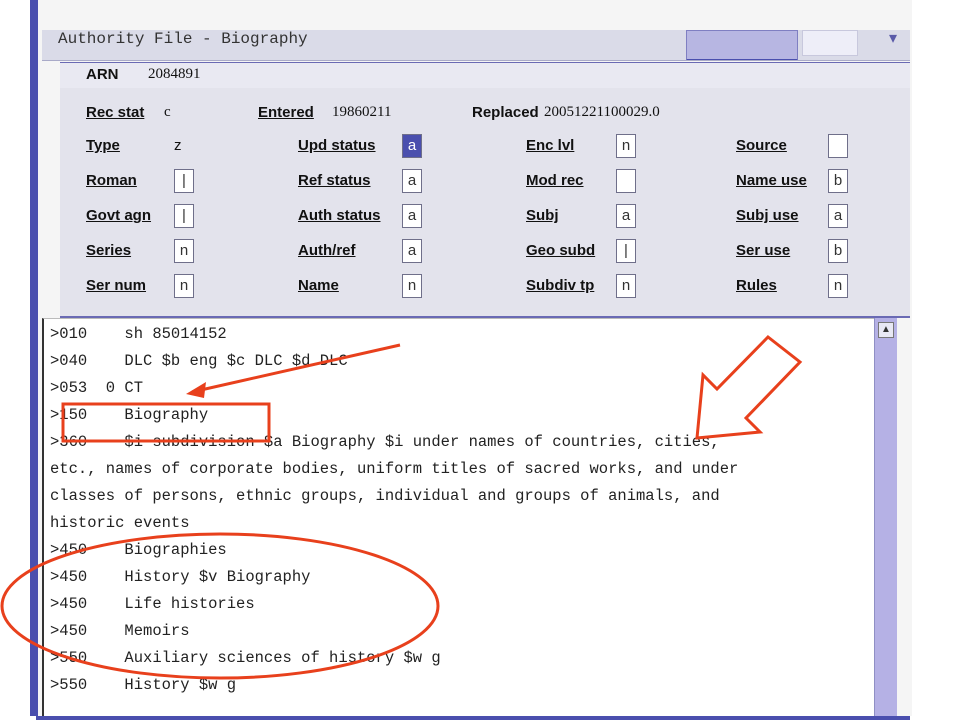 Image resolution: width=960 pixels, height=720 pixels. I want to click on ser-num-label: Ser num, so click(116, 285).